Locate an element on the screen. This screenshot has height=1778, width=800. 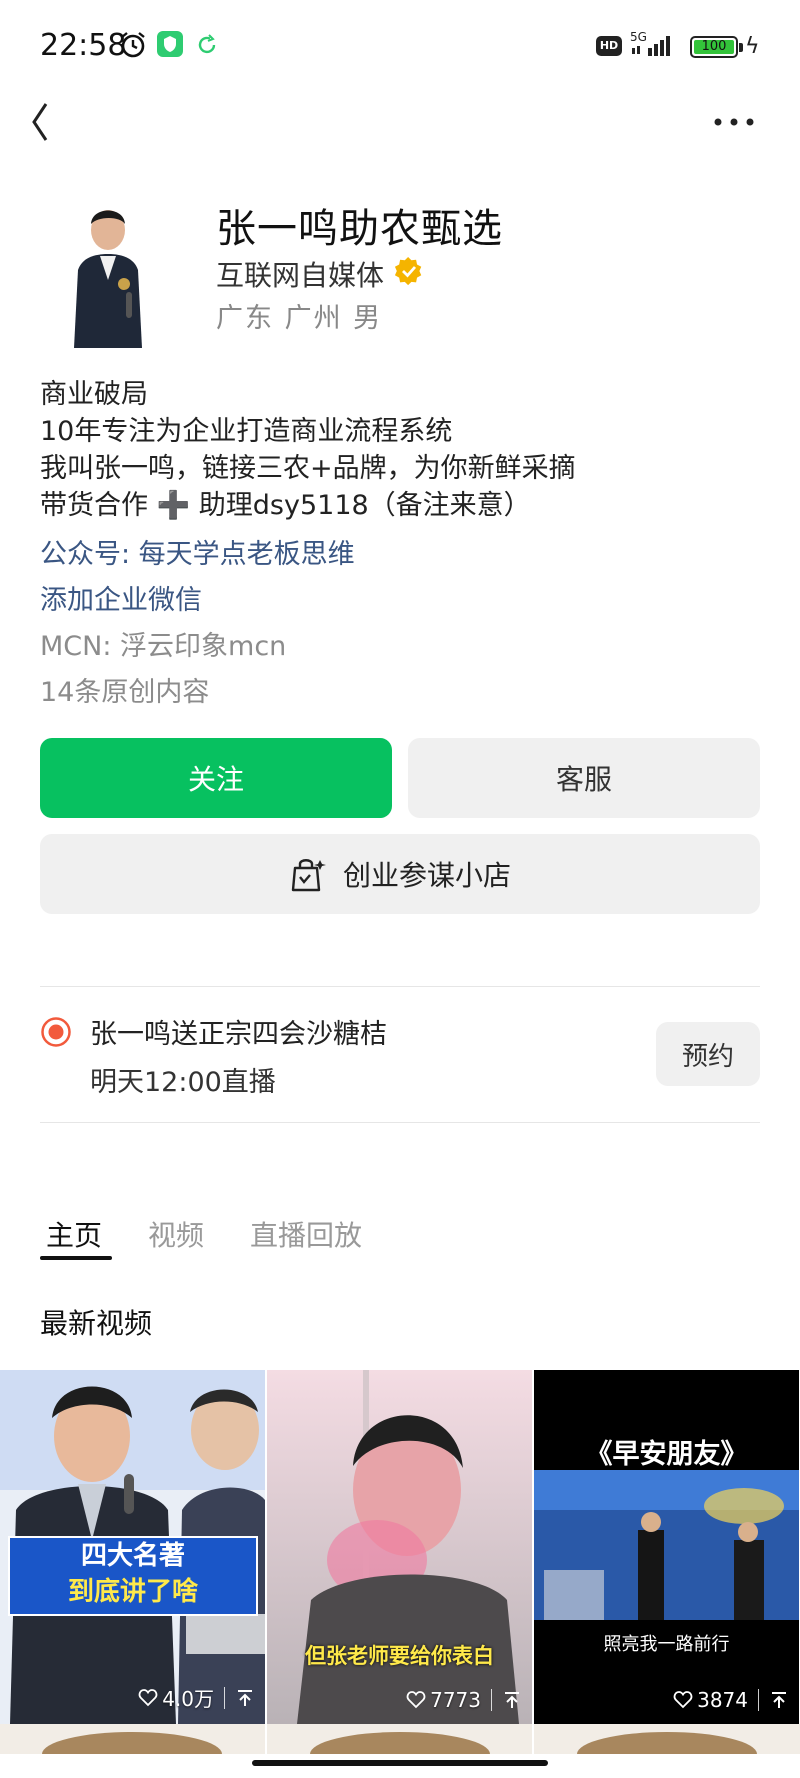
video-card: 《早安朋友》 照亮我一路前行 3874 is located at coordinates (666, 1547).